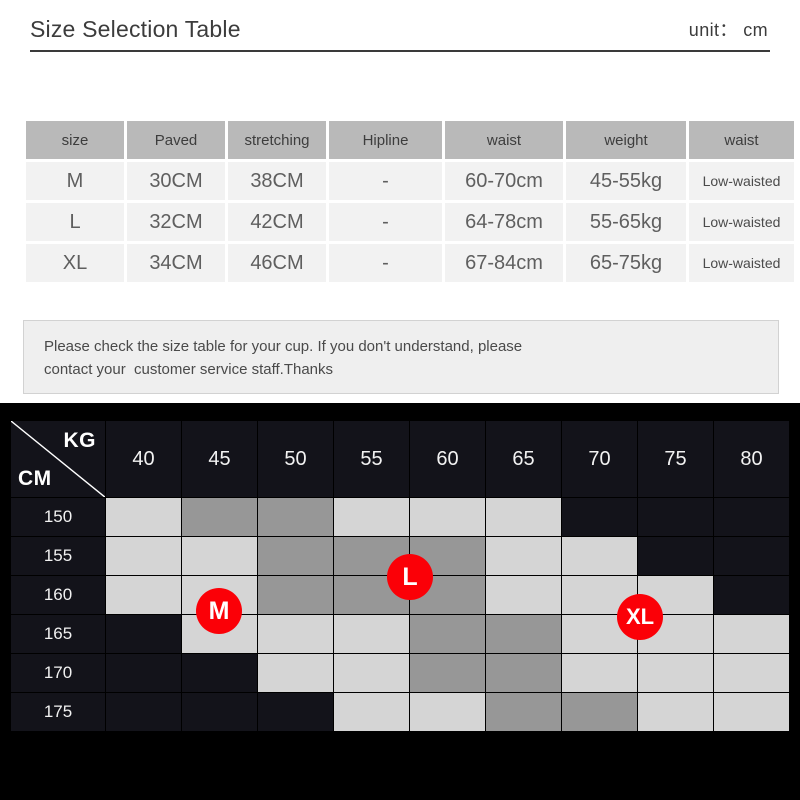 The image size is (800, 800). Describe the element at coordinates (741, 140) in the screenshot. I see `col-header-waist-2: waist` at that location.